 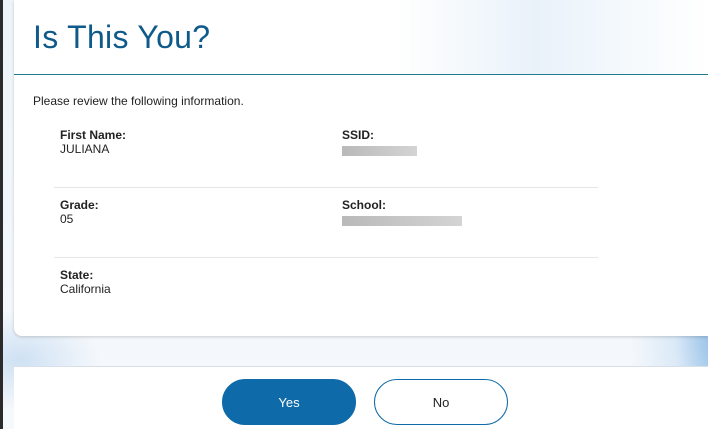 I want to click on info-row: State: California, so click(x=326, y=293).